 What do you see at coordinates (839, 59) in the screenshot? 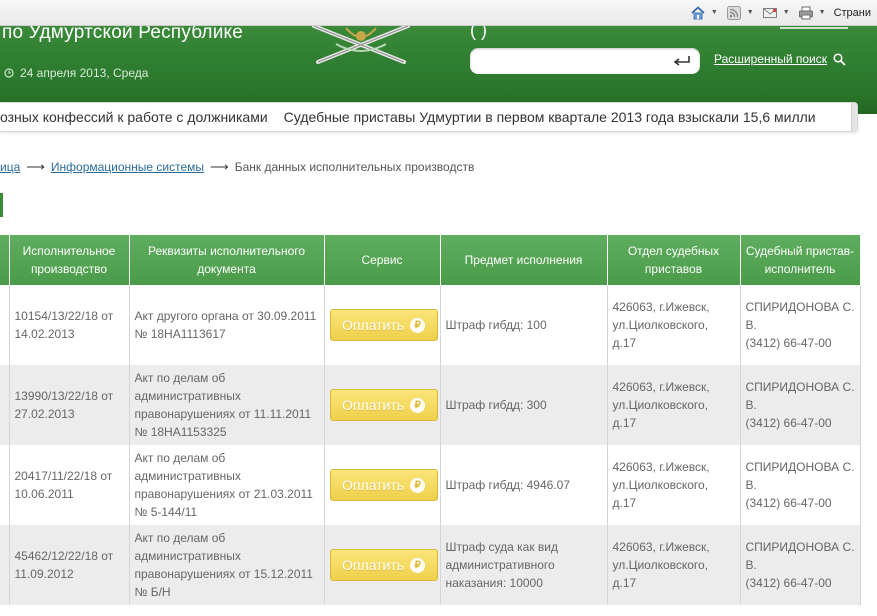
I see `magnifier-icon` at bounding box center [839, 59].